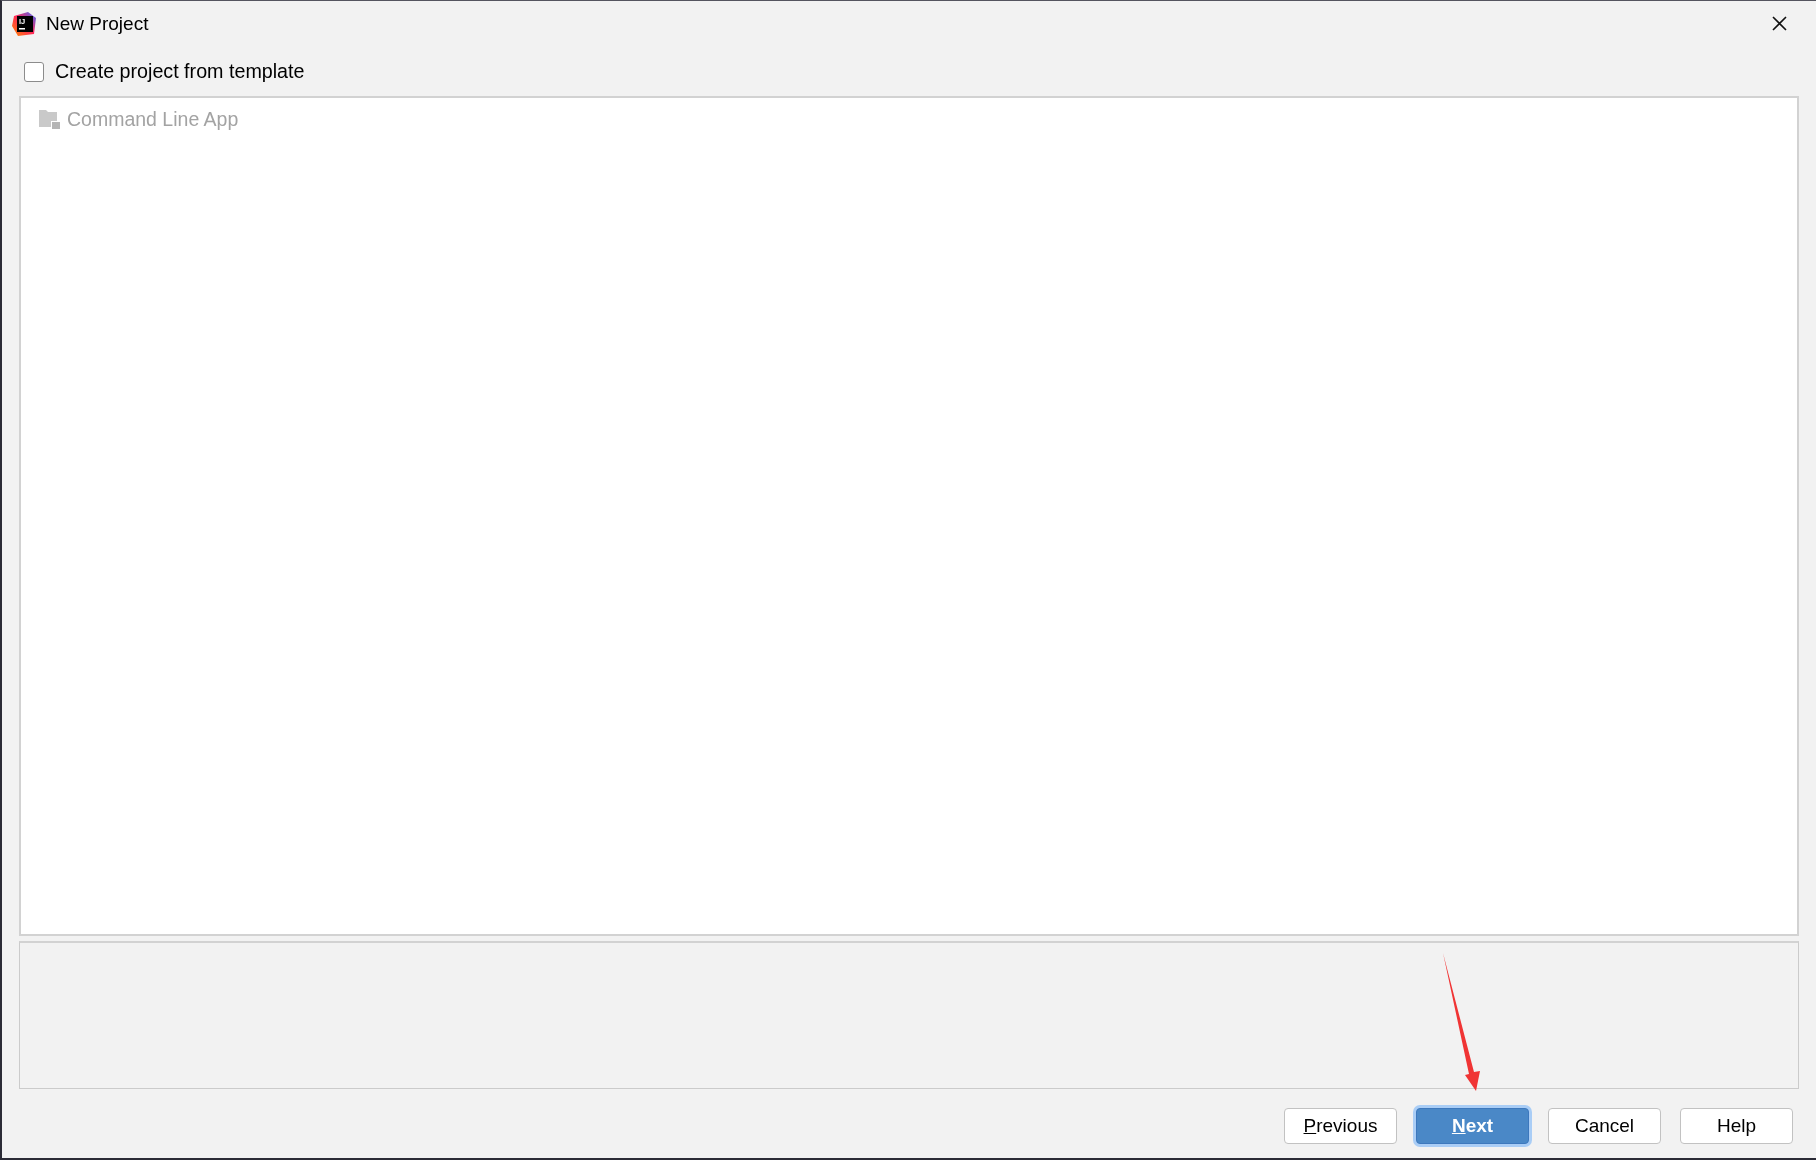 Image resolution: width=1816 pixels, height=1160 pixels. What do you see at coordinates (98, 23) in the screenshot?
I see `window-title: New Project` at bounding box center [98, 23].